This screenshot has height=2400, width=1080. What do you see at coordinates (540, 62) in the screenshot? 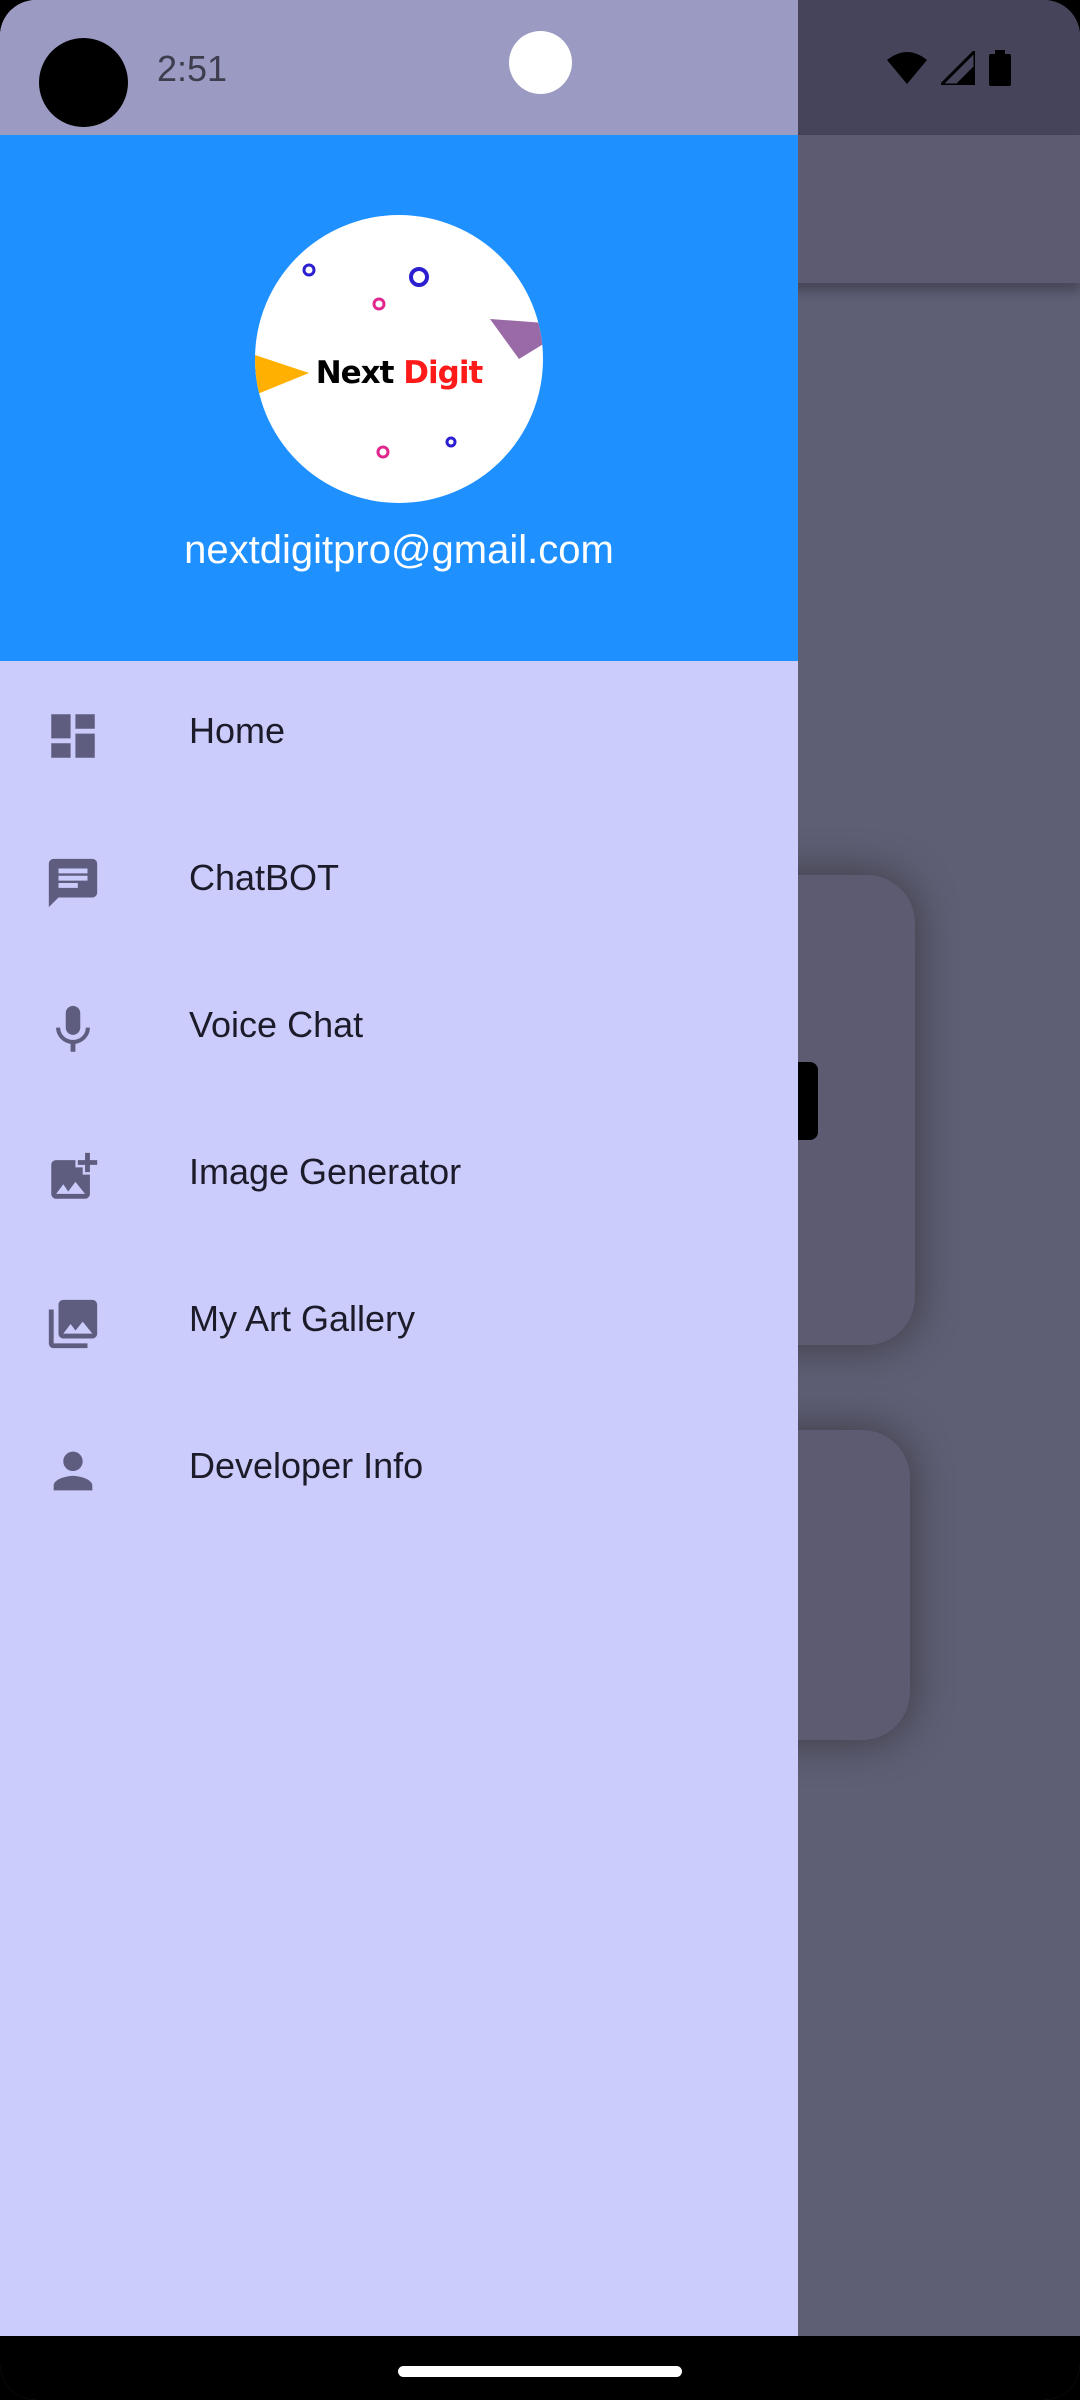
I see `notification-dot-icon` at bounding box center [540, 62].